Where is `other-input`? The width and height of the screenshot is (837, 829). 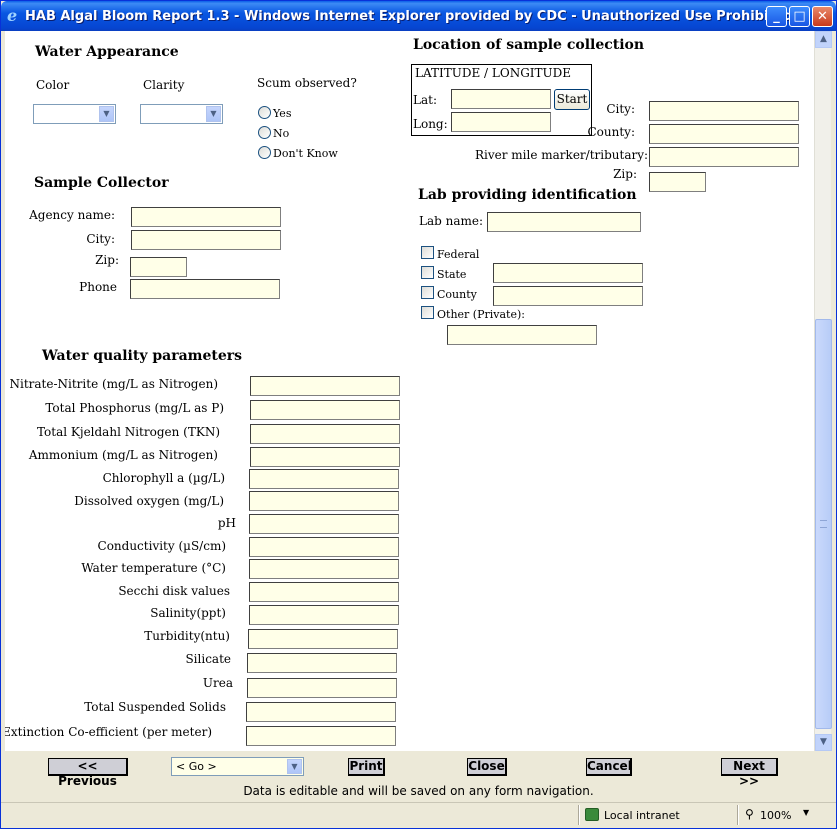
other-input is located at coordinates (522, 335).